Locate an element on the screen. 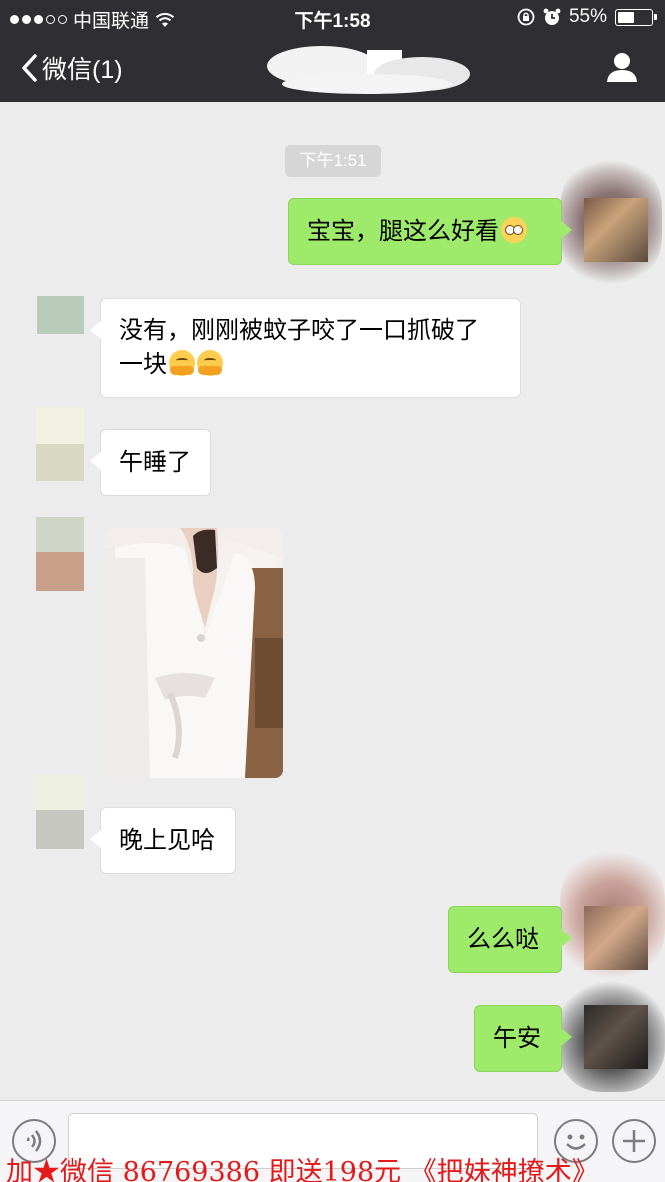 The height and width of the screenshot is (1182, 665). message-bubble-sent: 午安 is located at coordinates (523, 1038).